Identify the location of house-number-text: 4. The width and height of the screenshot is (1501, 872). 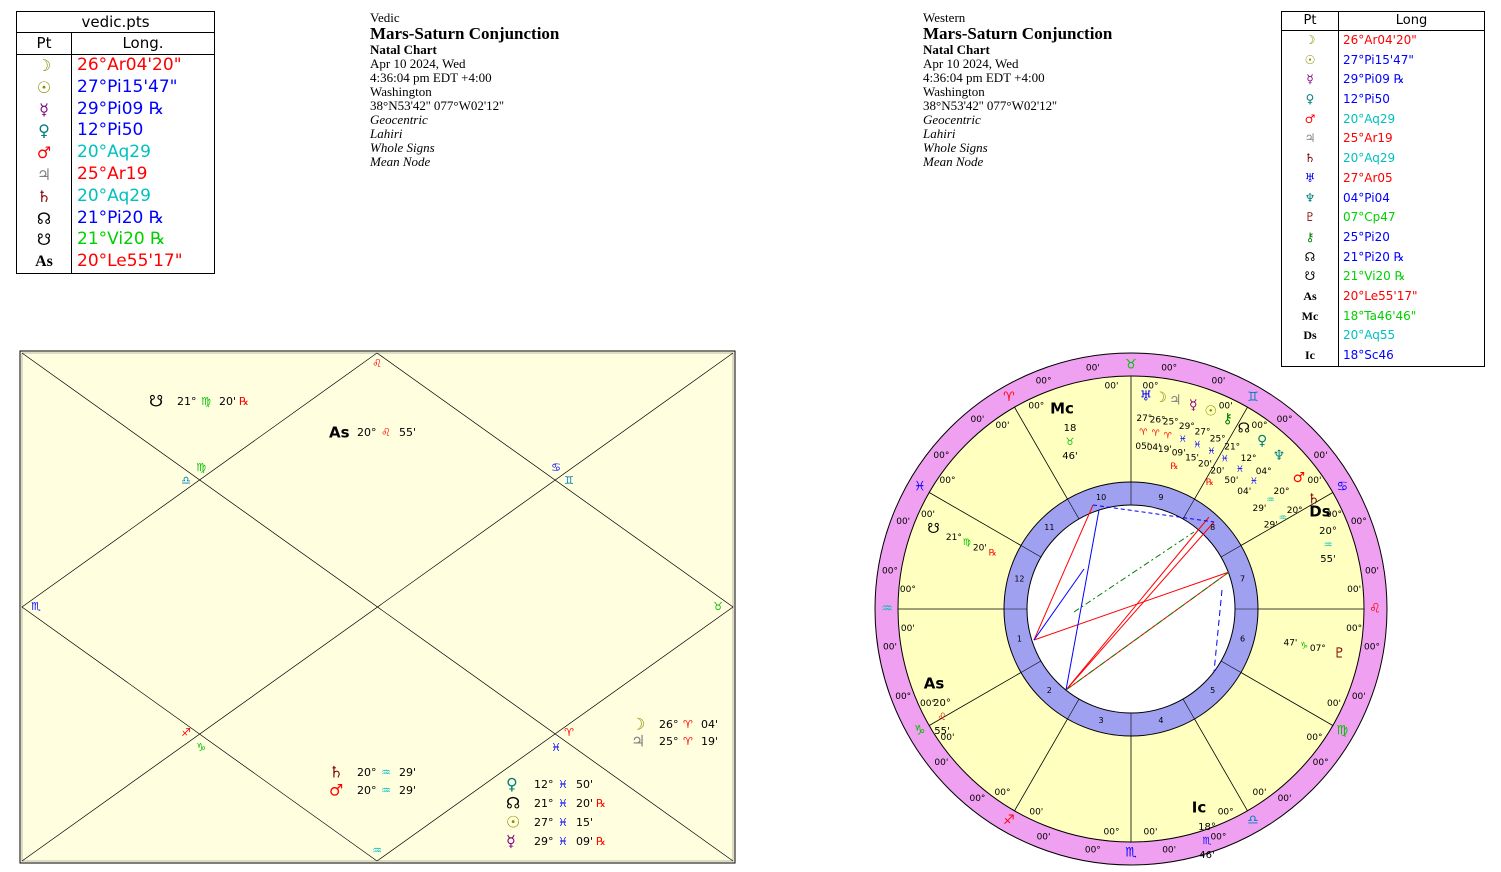
(1160, 720).